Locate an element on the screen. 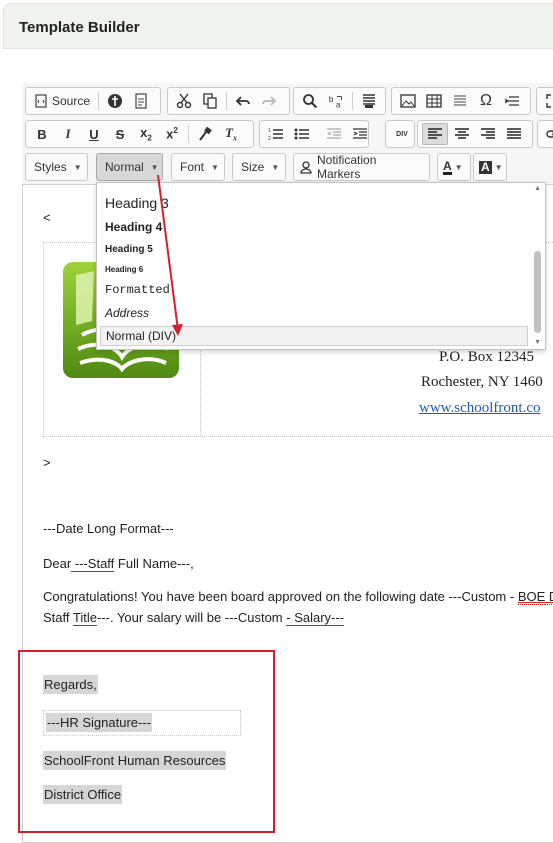 The image size is (553, 843). website-link: www.schoolfront.co is located at coordinates (480, 408).